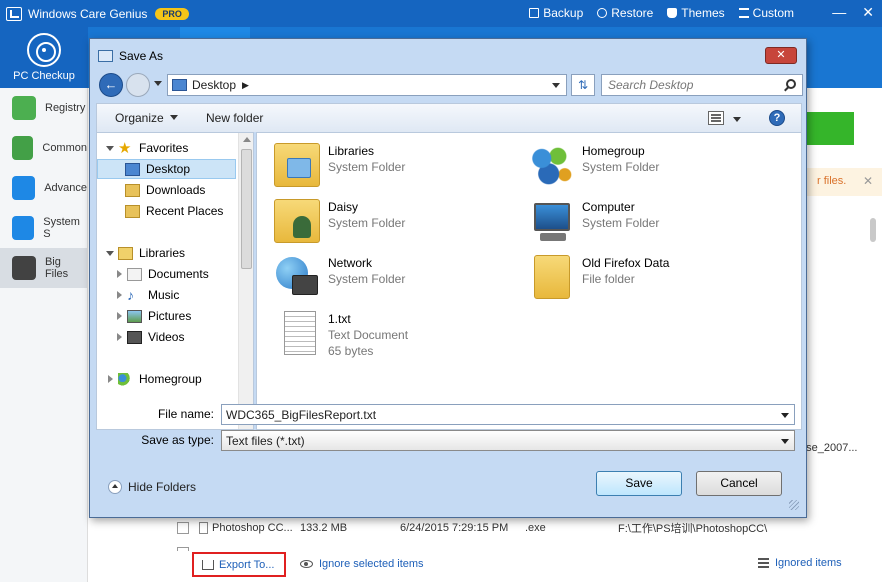  Describe the element at coordinates (165, 190) in the screenshot. I see `nav-downloads: Downloads` at that location.